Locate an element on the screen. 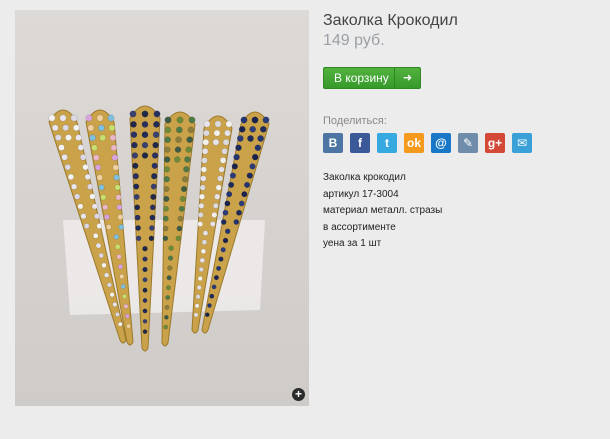  googleplus-share-icon: g+ is located at coordinates (495, 143).